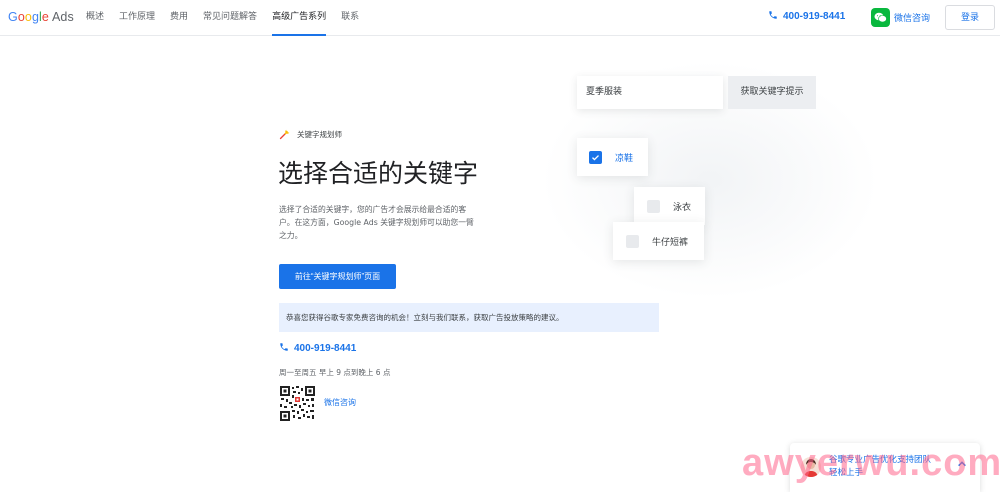  I want to click on header-phone-number: 400-919-8441, so click(814, 16).